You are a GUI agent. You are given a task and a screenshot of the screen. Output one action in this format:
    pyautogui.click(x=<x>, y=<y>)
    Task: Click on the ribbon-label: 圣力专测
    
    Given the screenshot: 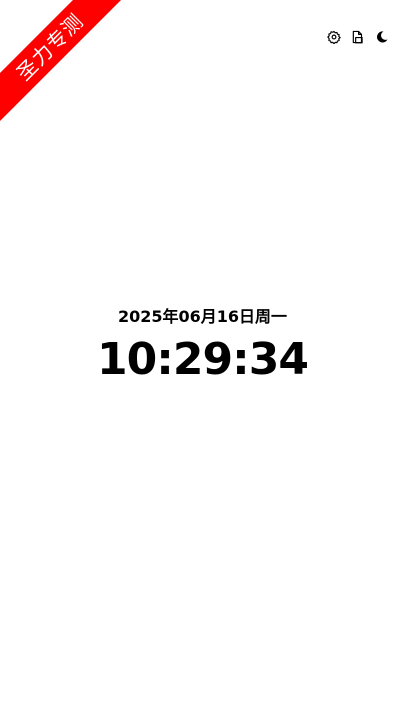 What is the action you would take?
    pyautogui.click(x=65, y=63)
    